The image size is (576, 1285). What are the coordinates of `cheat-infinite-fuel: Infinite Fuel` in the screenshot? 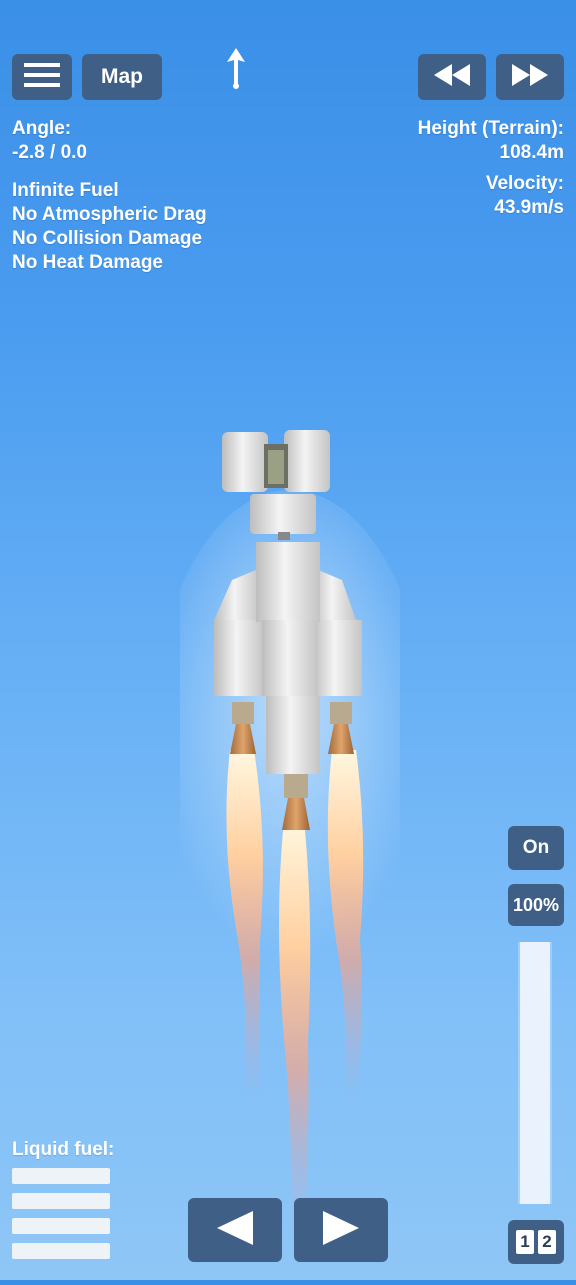 It's located at (65, 190).